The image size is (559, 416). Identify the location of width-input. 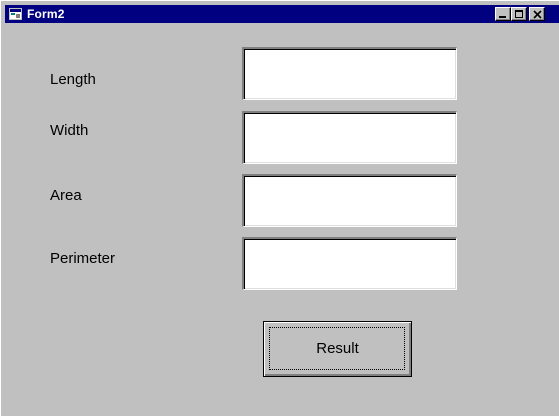
(349, 137).